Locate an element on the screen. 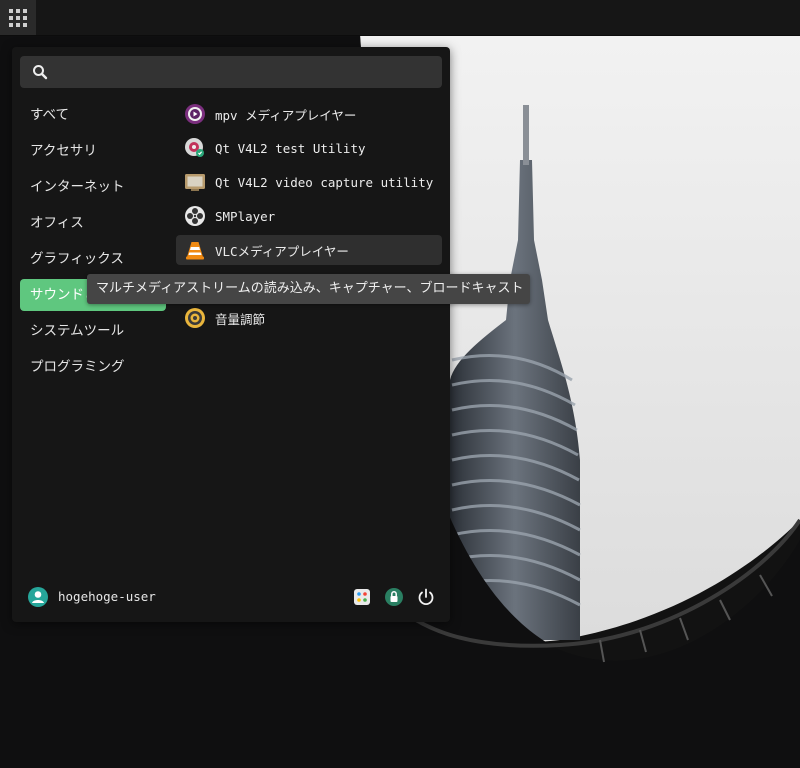 The height and width of the screenshot is (768, 800). tv-icon is located at coordinates (195, 182).